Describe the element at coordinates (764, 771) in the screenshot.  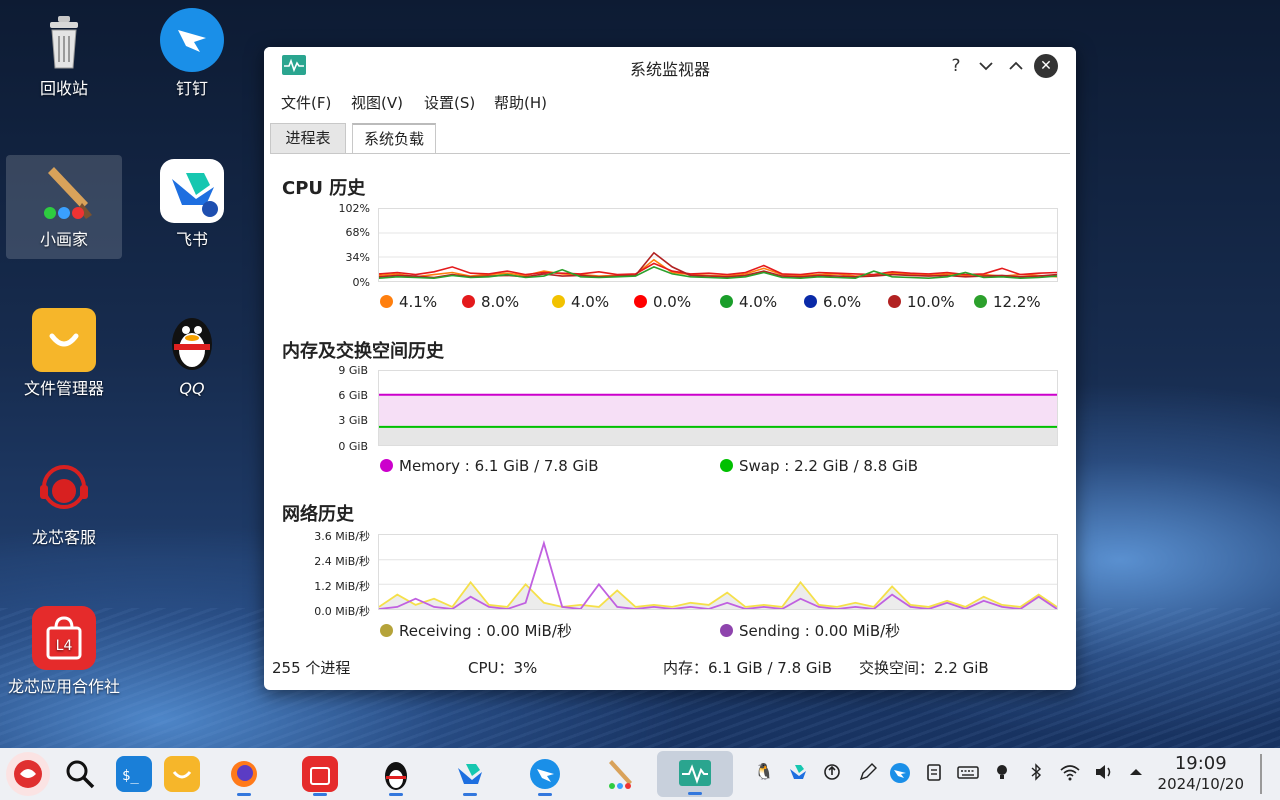
I see `qq-tray-icon: 🐧` at that location.